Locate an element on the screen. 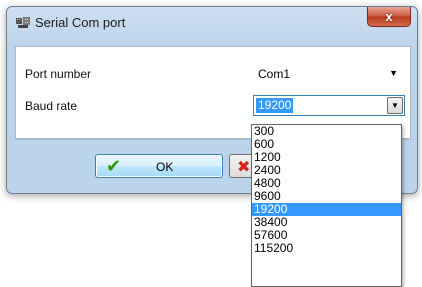 The height and width of the screenshot is (287, 422). x-cancel-icon: ✖ is located at coordinates (244, 167).